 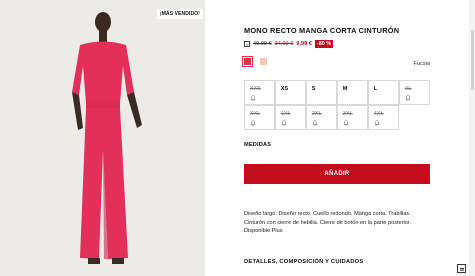 I want to click on measures-link: MEDIDAS, so click(x=257, y=145).